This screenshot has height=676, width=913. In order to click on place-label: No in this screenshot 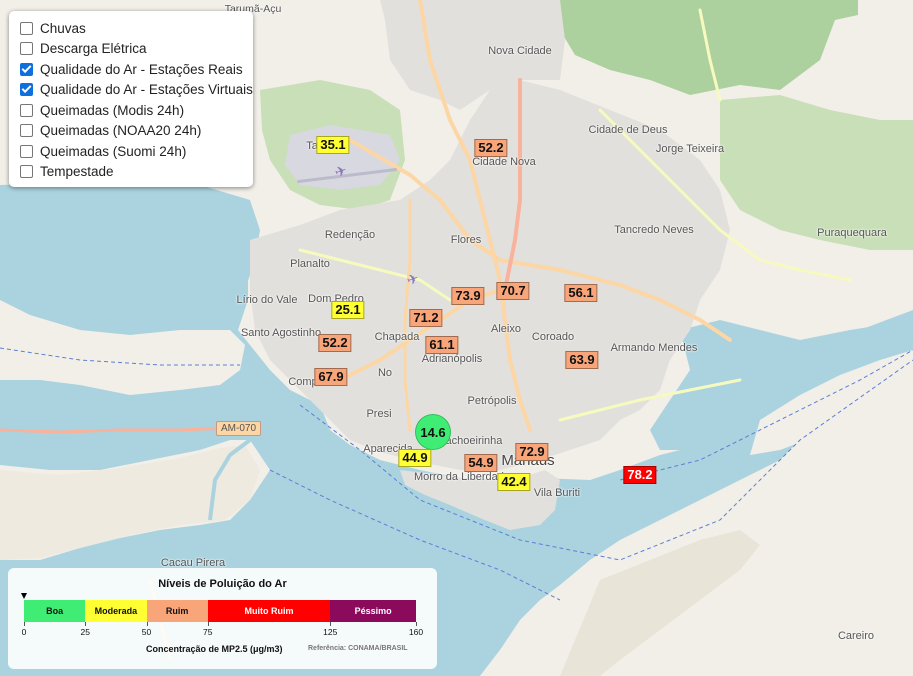, I will do `click(385, 373)`.